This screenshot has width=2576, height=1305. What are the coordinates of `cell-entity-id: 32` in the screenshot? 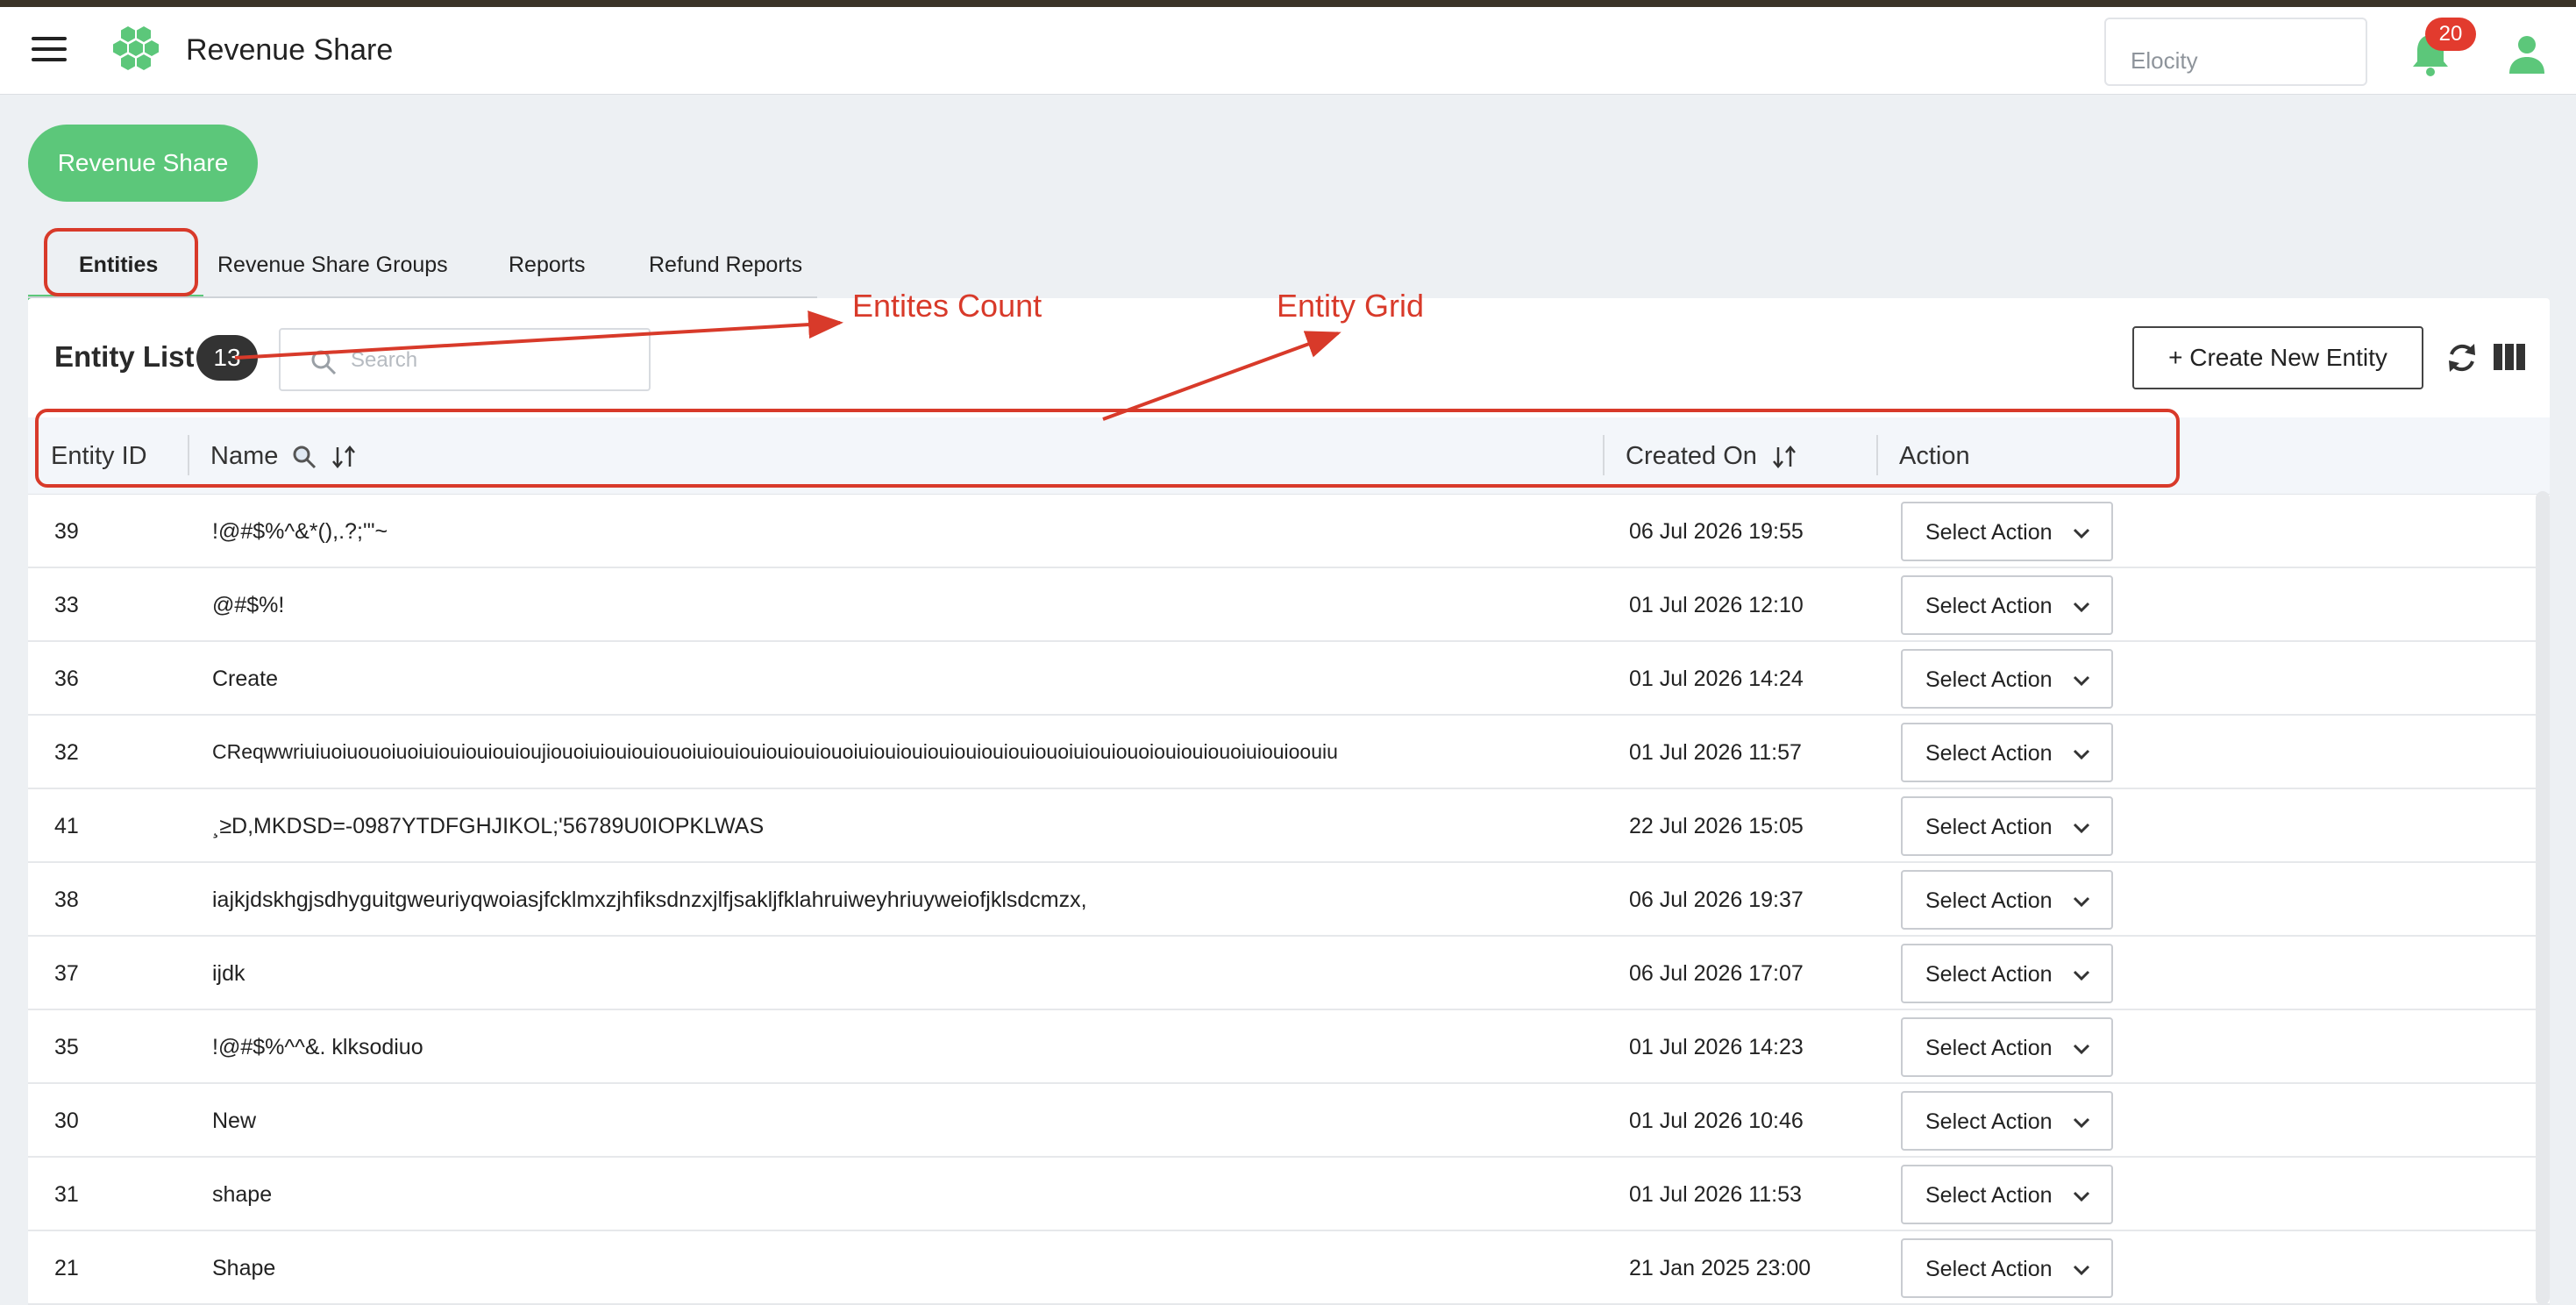 It's located at (66, 752).